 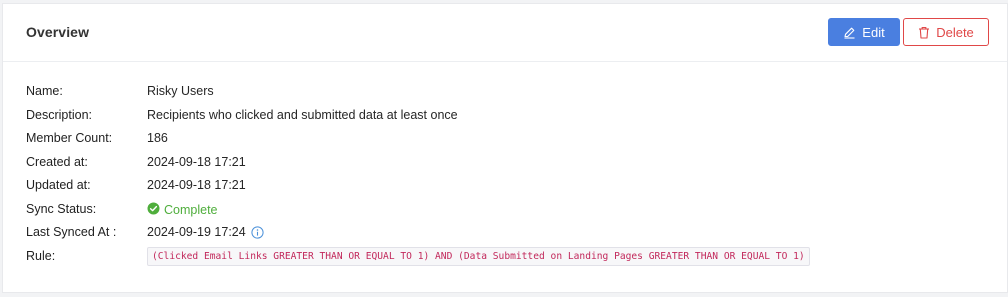 I want to click on edit-button-label: Edit, so click(x=873, y=32).